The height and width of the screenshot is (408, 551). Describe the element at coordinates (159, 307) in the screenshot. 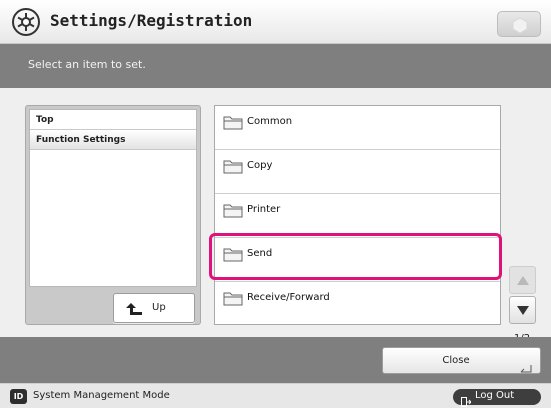

I see `up-button-label: Up` at that location.